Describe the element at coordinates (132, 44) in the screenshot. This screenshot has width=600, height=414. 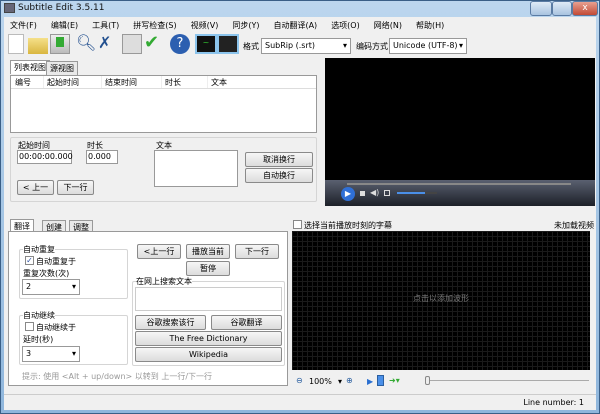
I see `visual-sync-icon` at that location.